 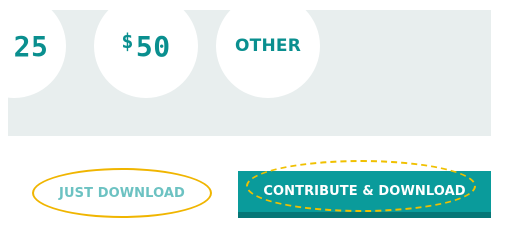 I want to click on amount-option-50: $50, so click(x=146, y=54).